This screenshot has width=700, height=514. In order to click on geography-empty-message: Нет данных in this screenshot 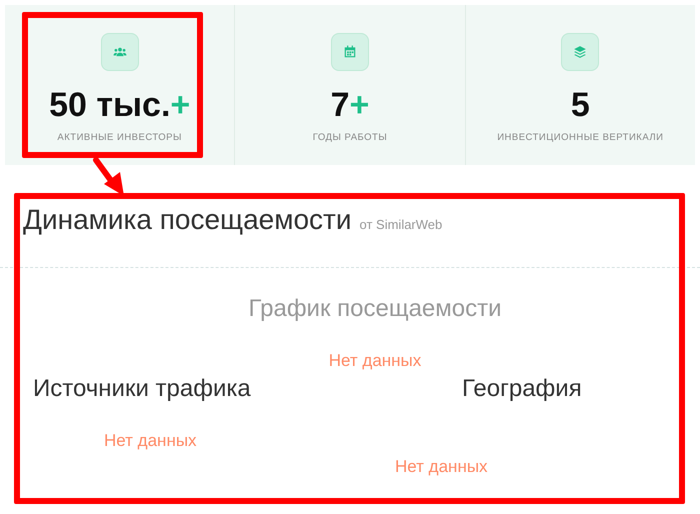, I will do `click(442, 467)`.